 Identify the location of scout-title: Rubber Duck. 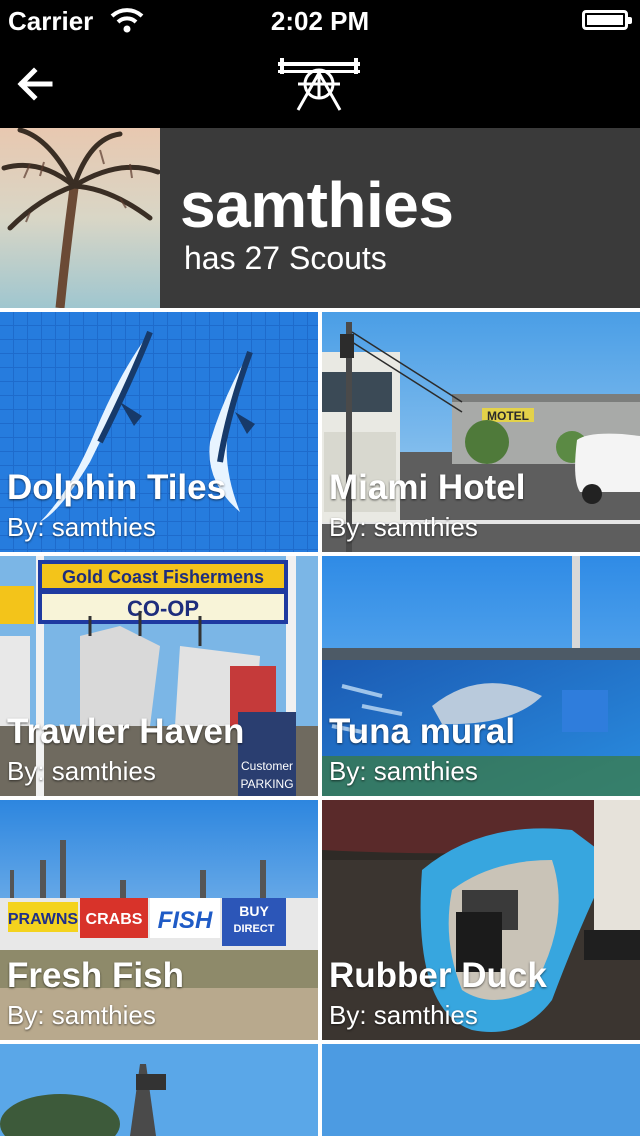
(438, 975).